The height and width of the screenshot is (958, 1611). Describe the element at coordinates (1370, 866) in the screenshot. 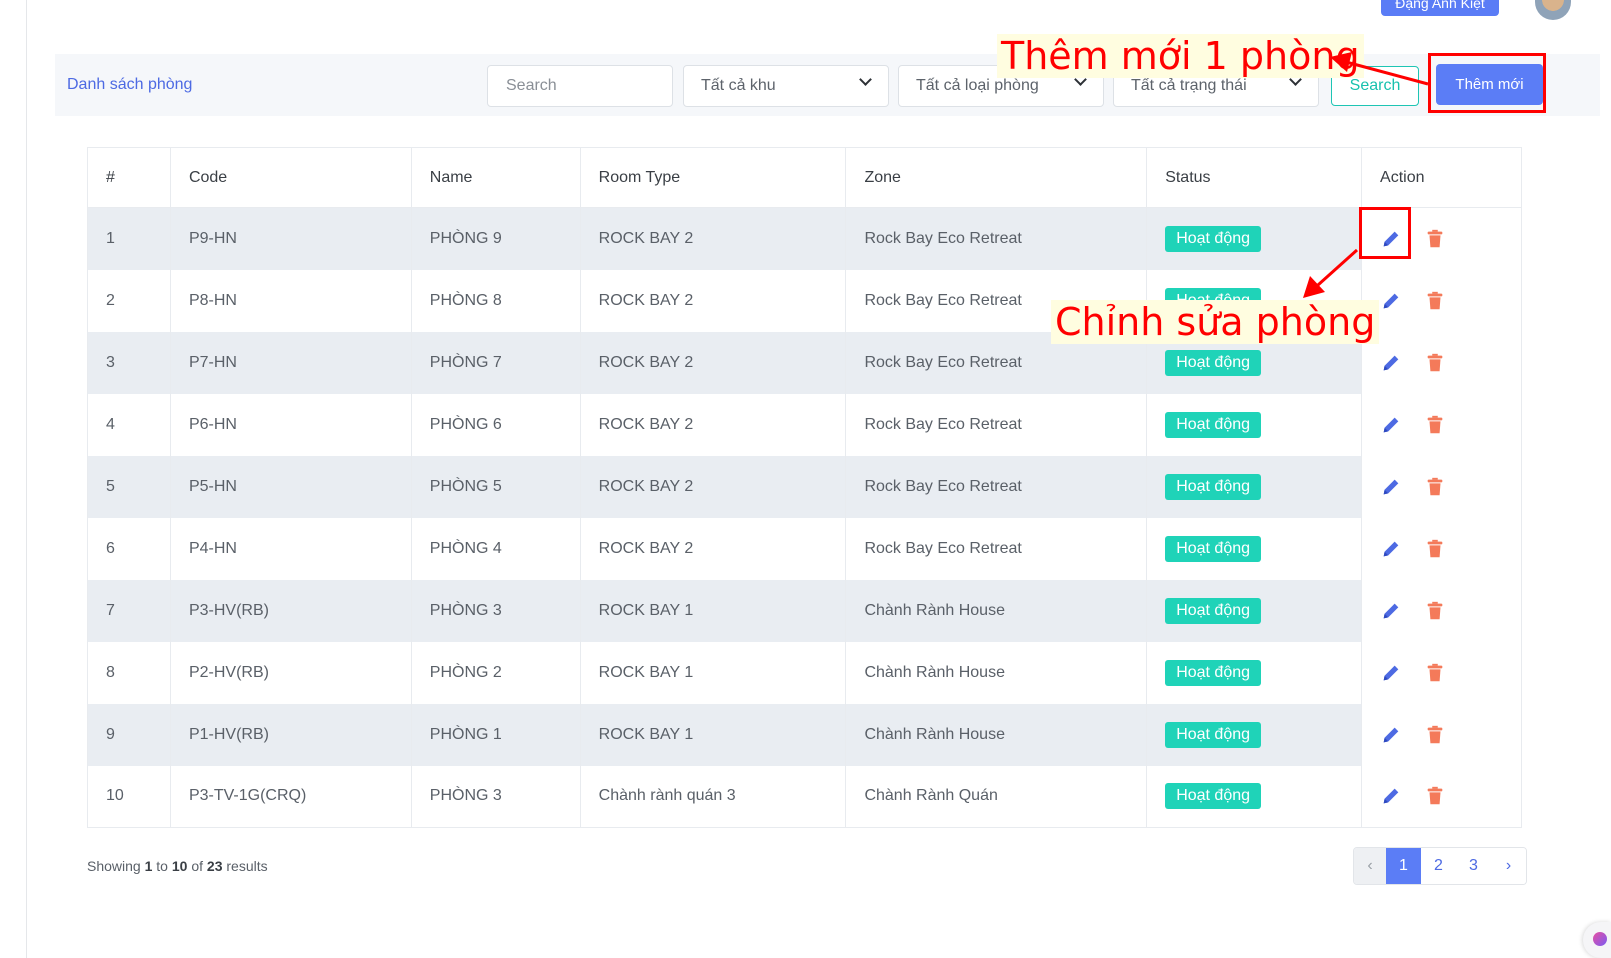

I see `prev-page-button: ‹` at that location.